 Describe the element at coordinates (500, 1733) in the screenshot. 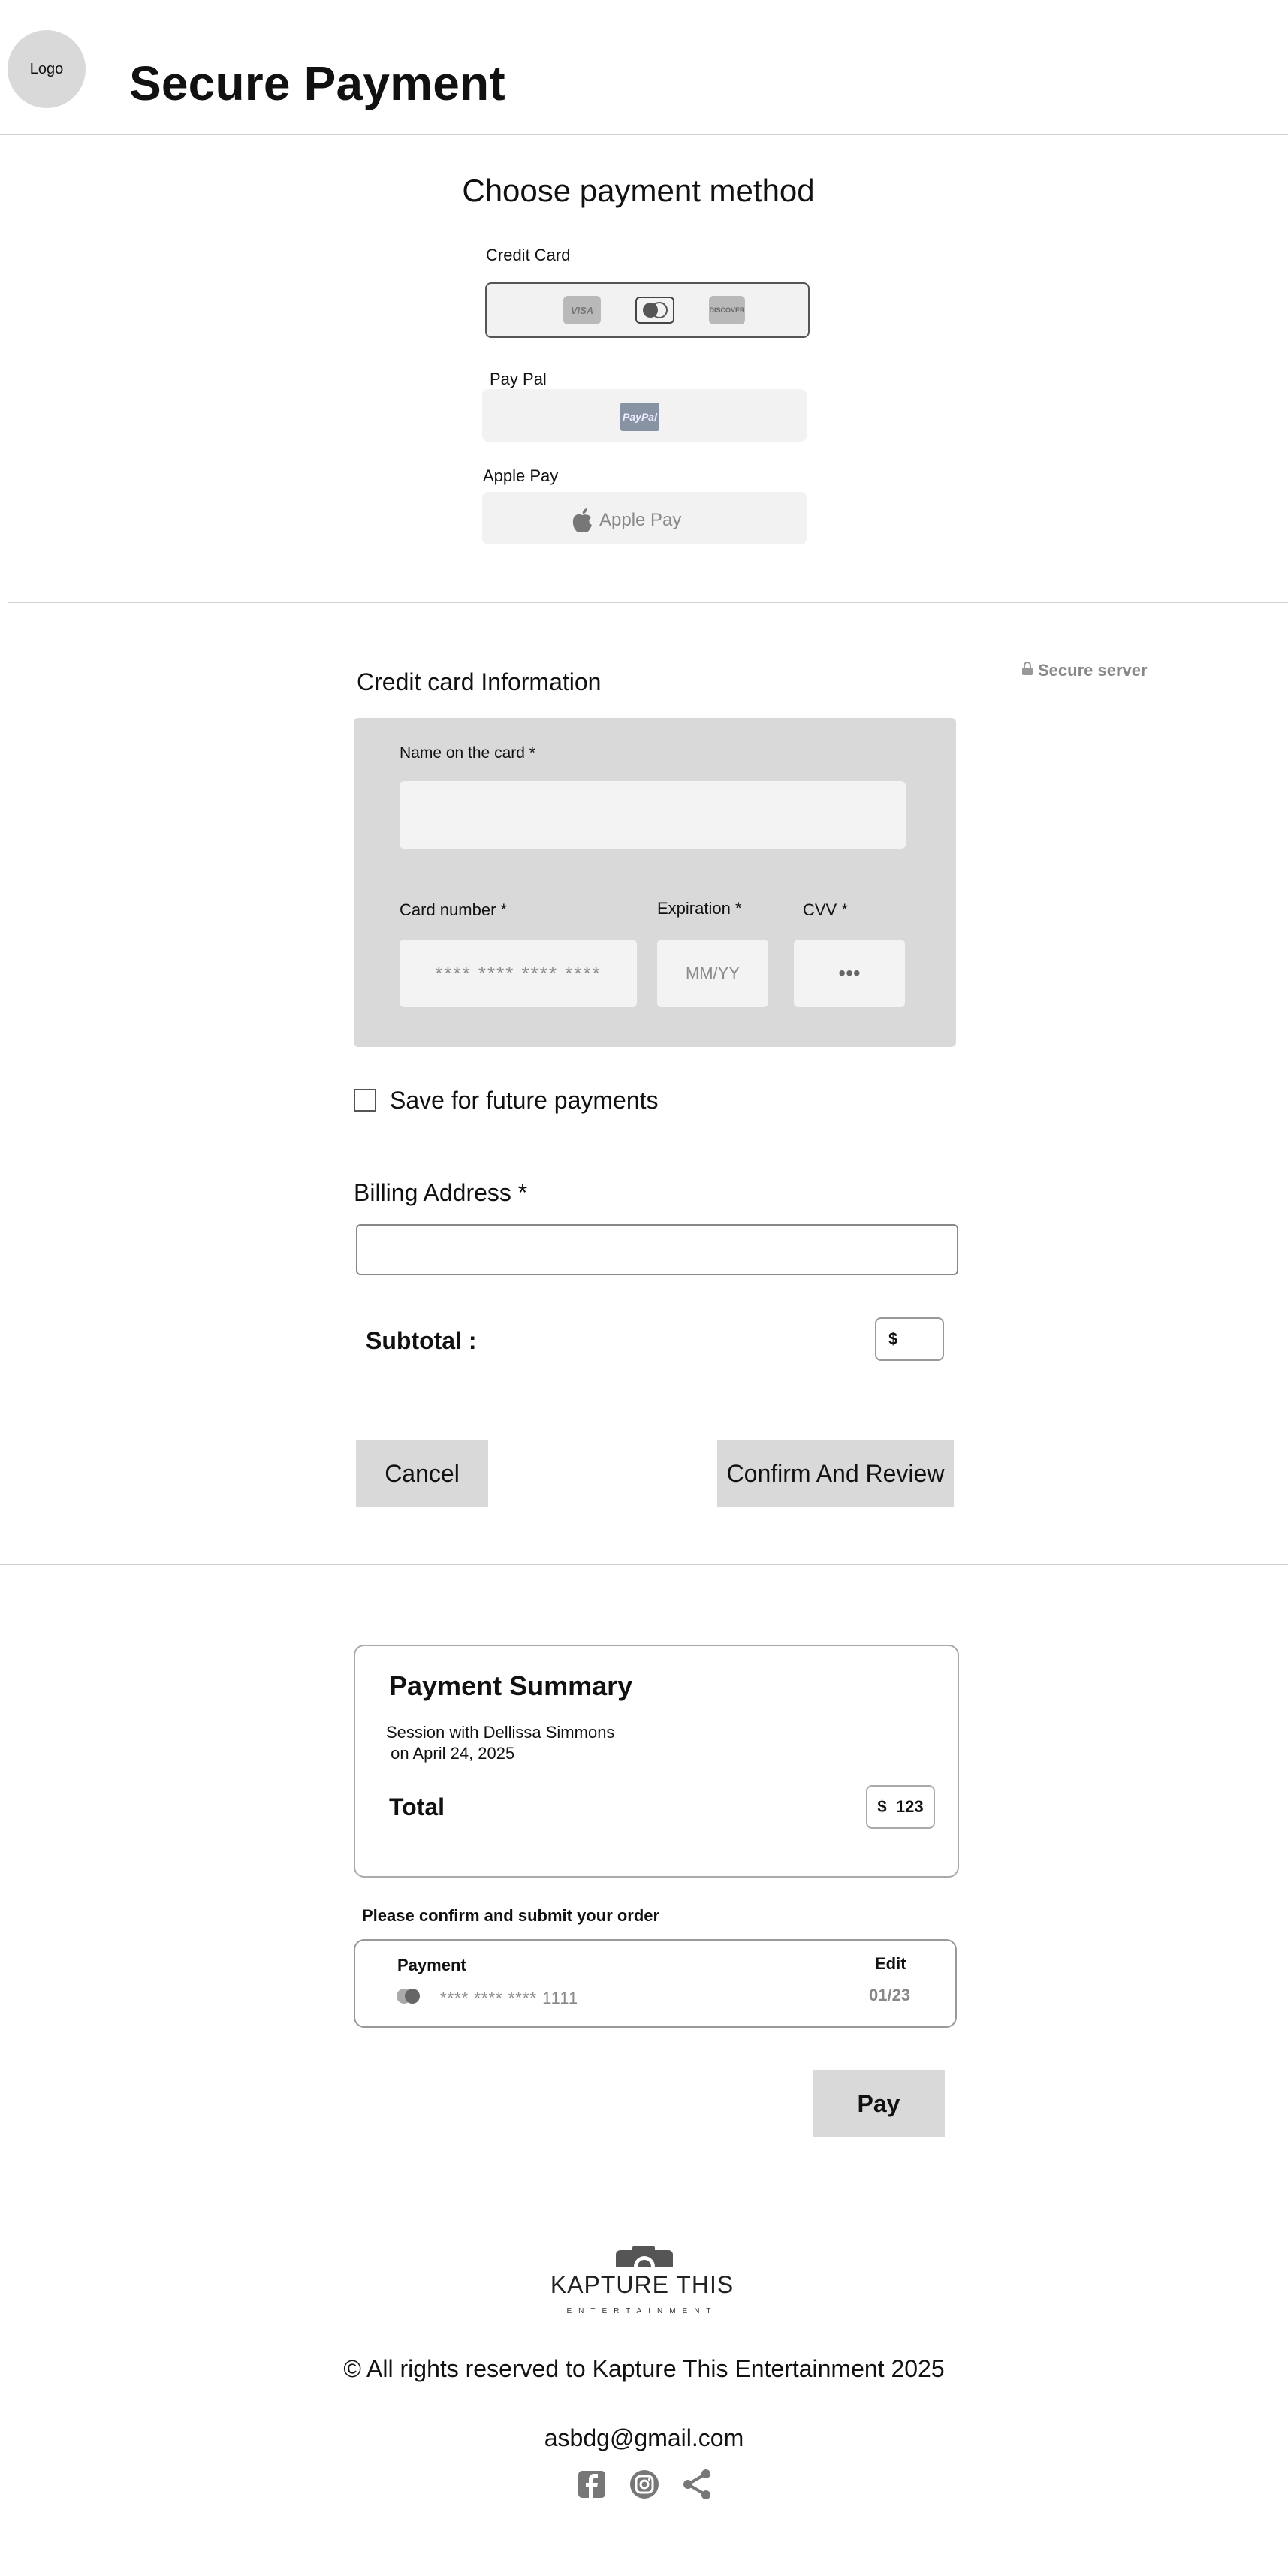

I see `session-line-1: Session with Dellissa Simmons` at that location.